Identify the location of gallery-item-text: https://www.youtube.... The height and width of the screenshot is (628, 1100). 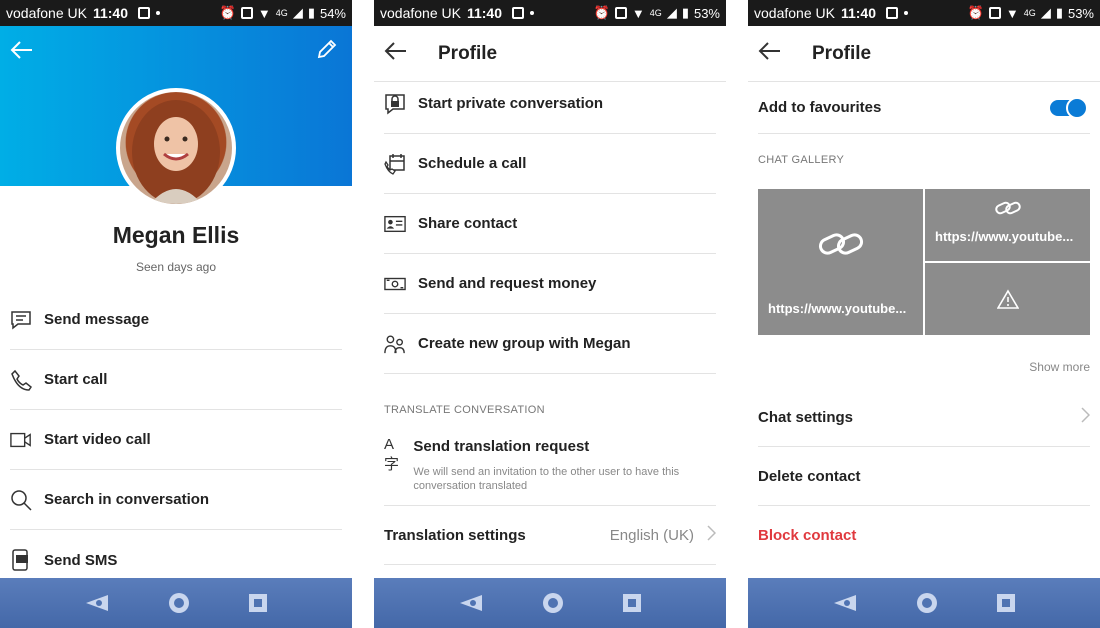
(1004, 236).